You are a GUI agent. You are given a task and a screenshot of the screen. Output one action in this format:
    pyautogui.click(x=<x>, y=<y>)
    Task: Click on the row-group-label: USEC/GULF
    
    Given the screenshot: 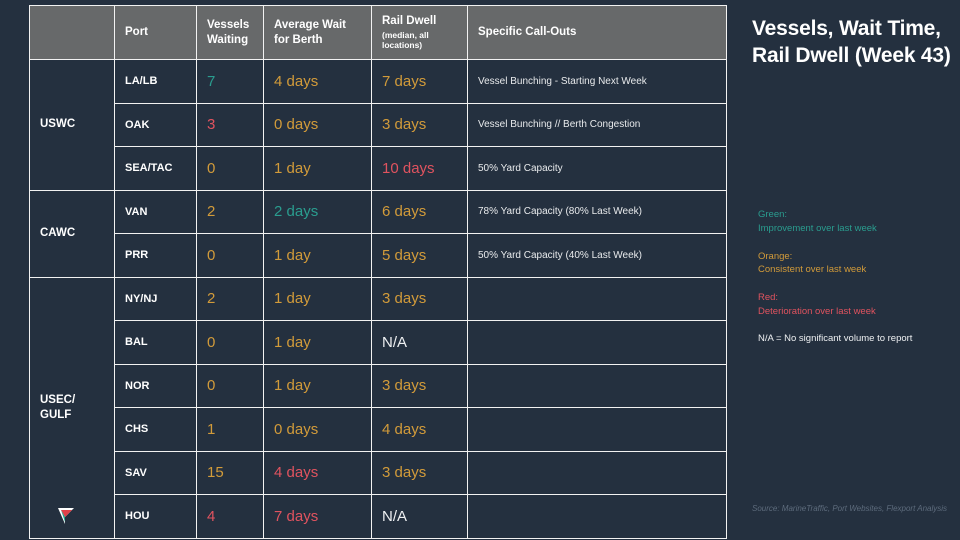 What is the action you would take?
    pyautogui.click(x=72, y=407)
    